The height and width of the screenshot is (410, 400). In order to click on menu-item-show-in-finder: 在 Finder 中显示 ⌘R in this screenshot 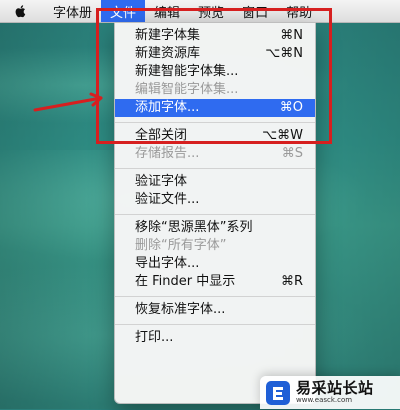, I will do `click(215, 282)`.